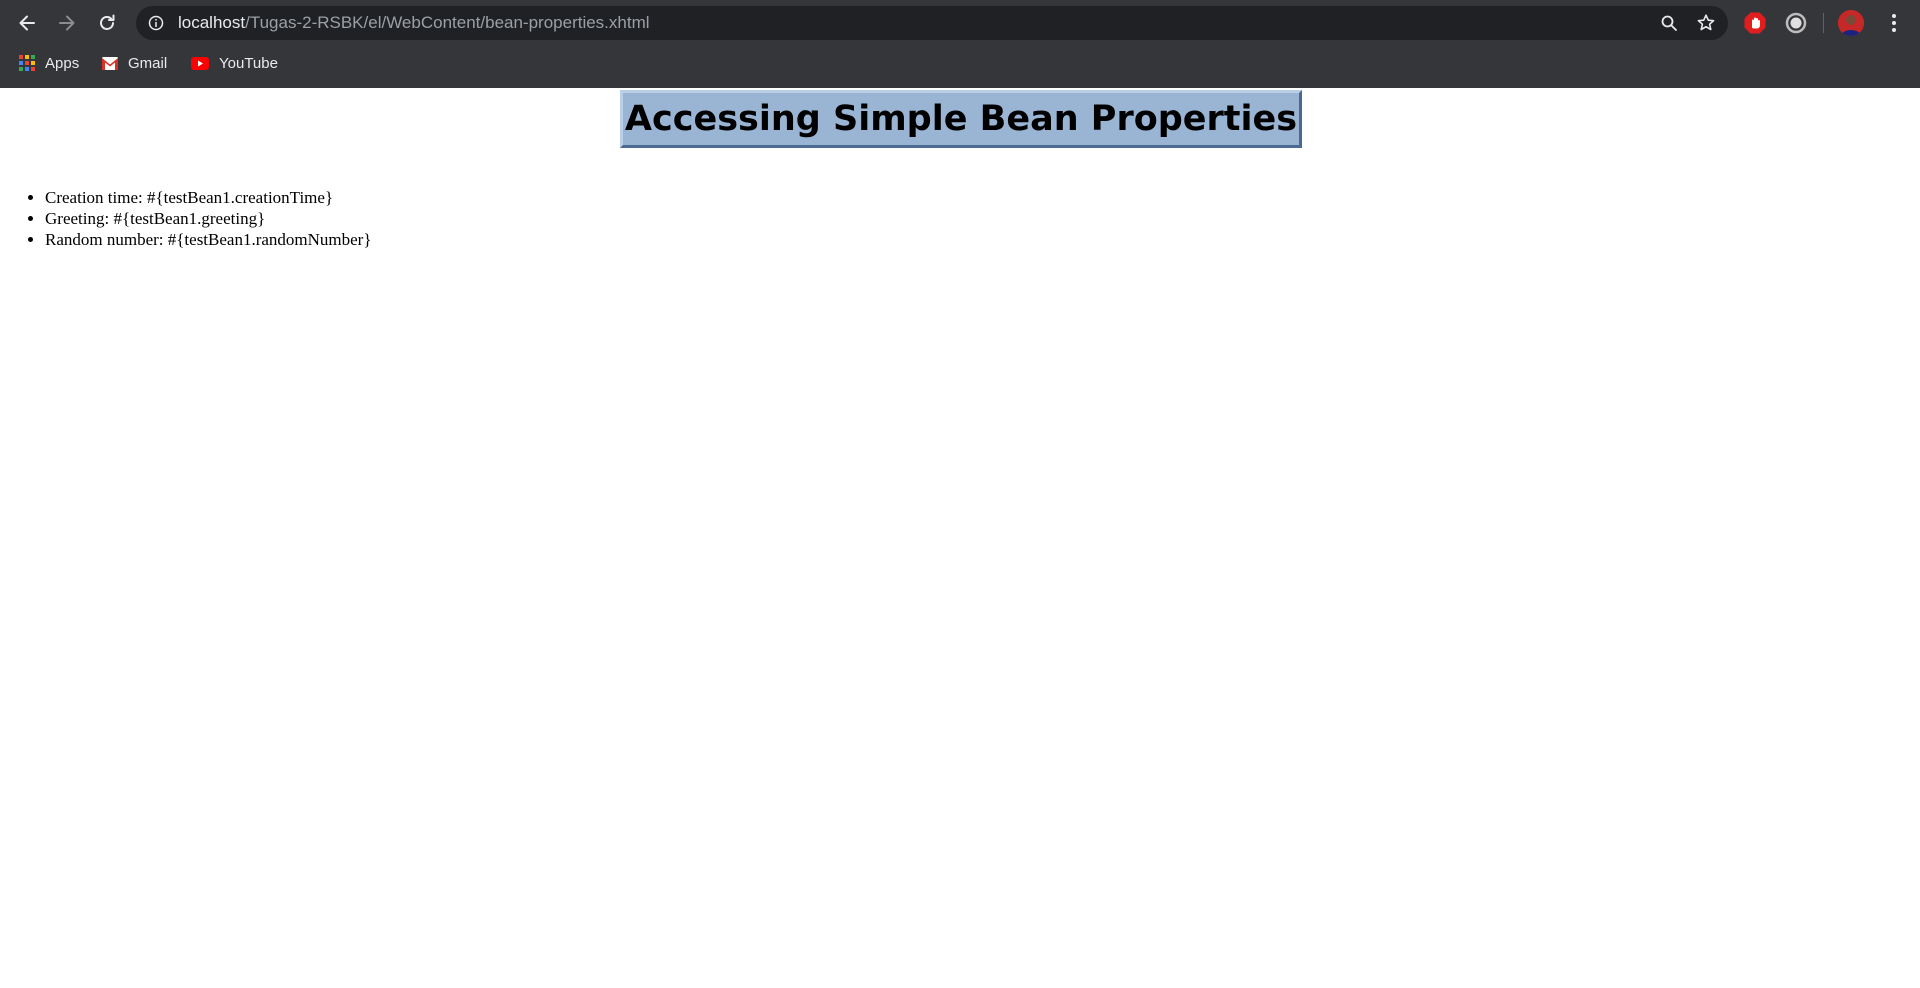  What do you see at coordinates (1894, 23) in the screenshot?
I see `menu-icon` at bounding box center [1894, 23].